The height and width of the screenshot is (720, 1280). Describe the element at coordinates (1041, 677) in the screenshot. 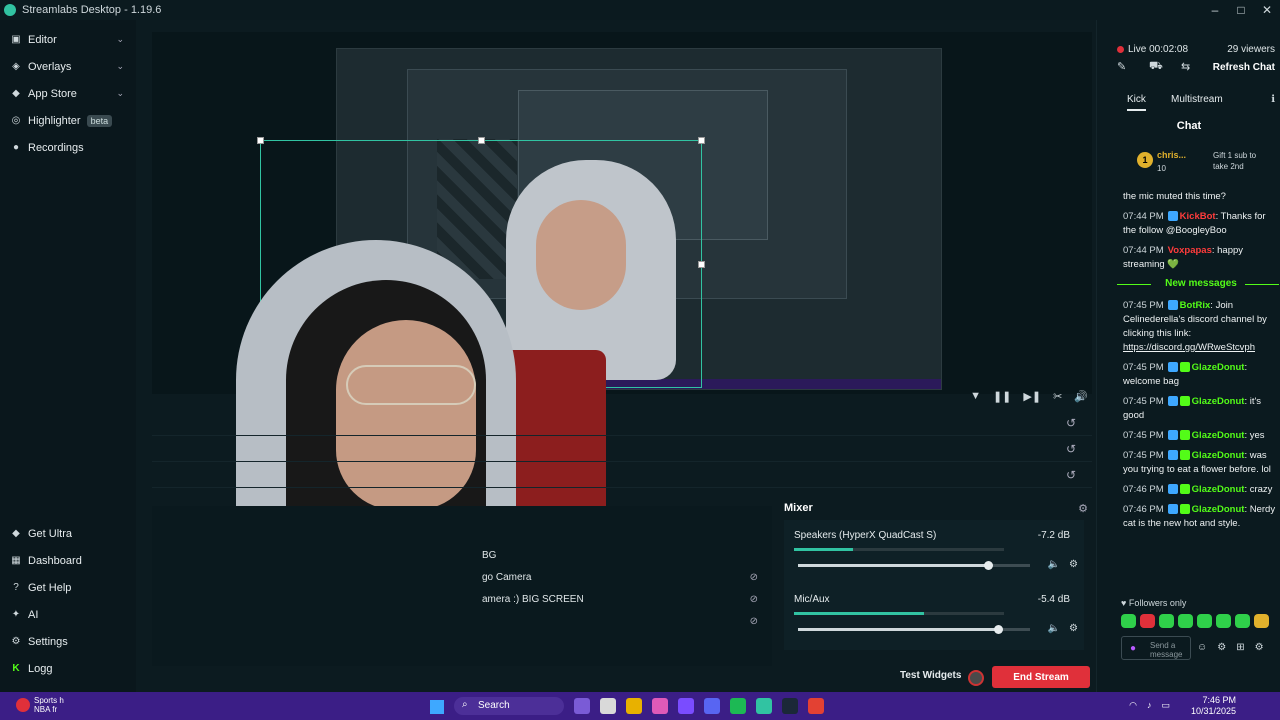

I see `end-stream-button: End Stream` at that location.